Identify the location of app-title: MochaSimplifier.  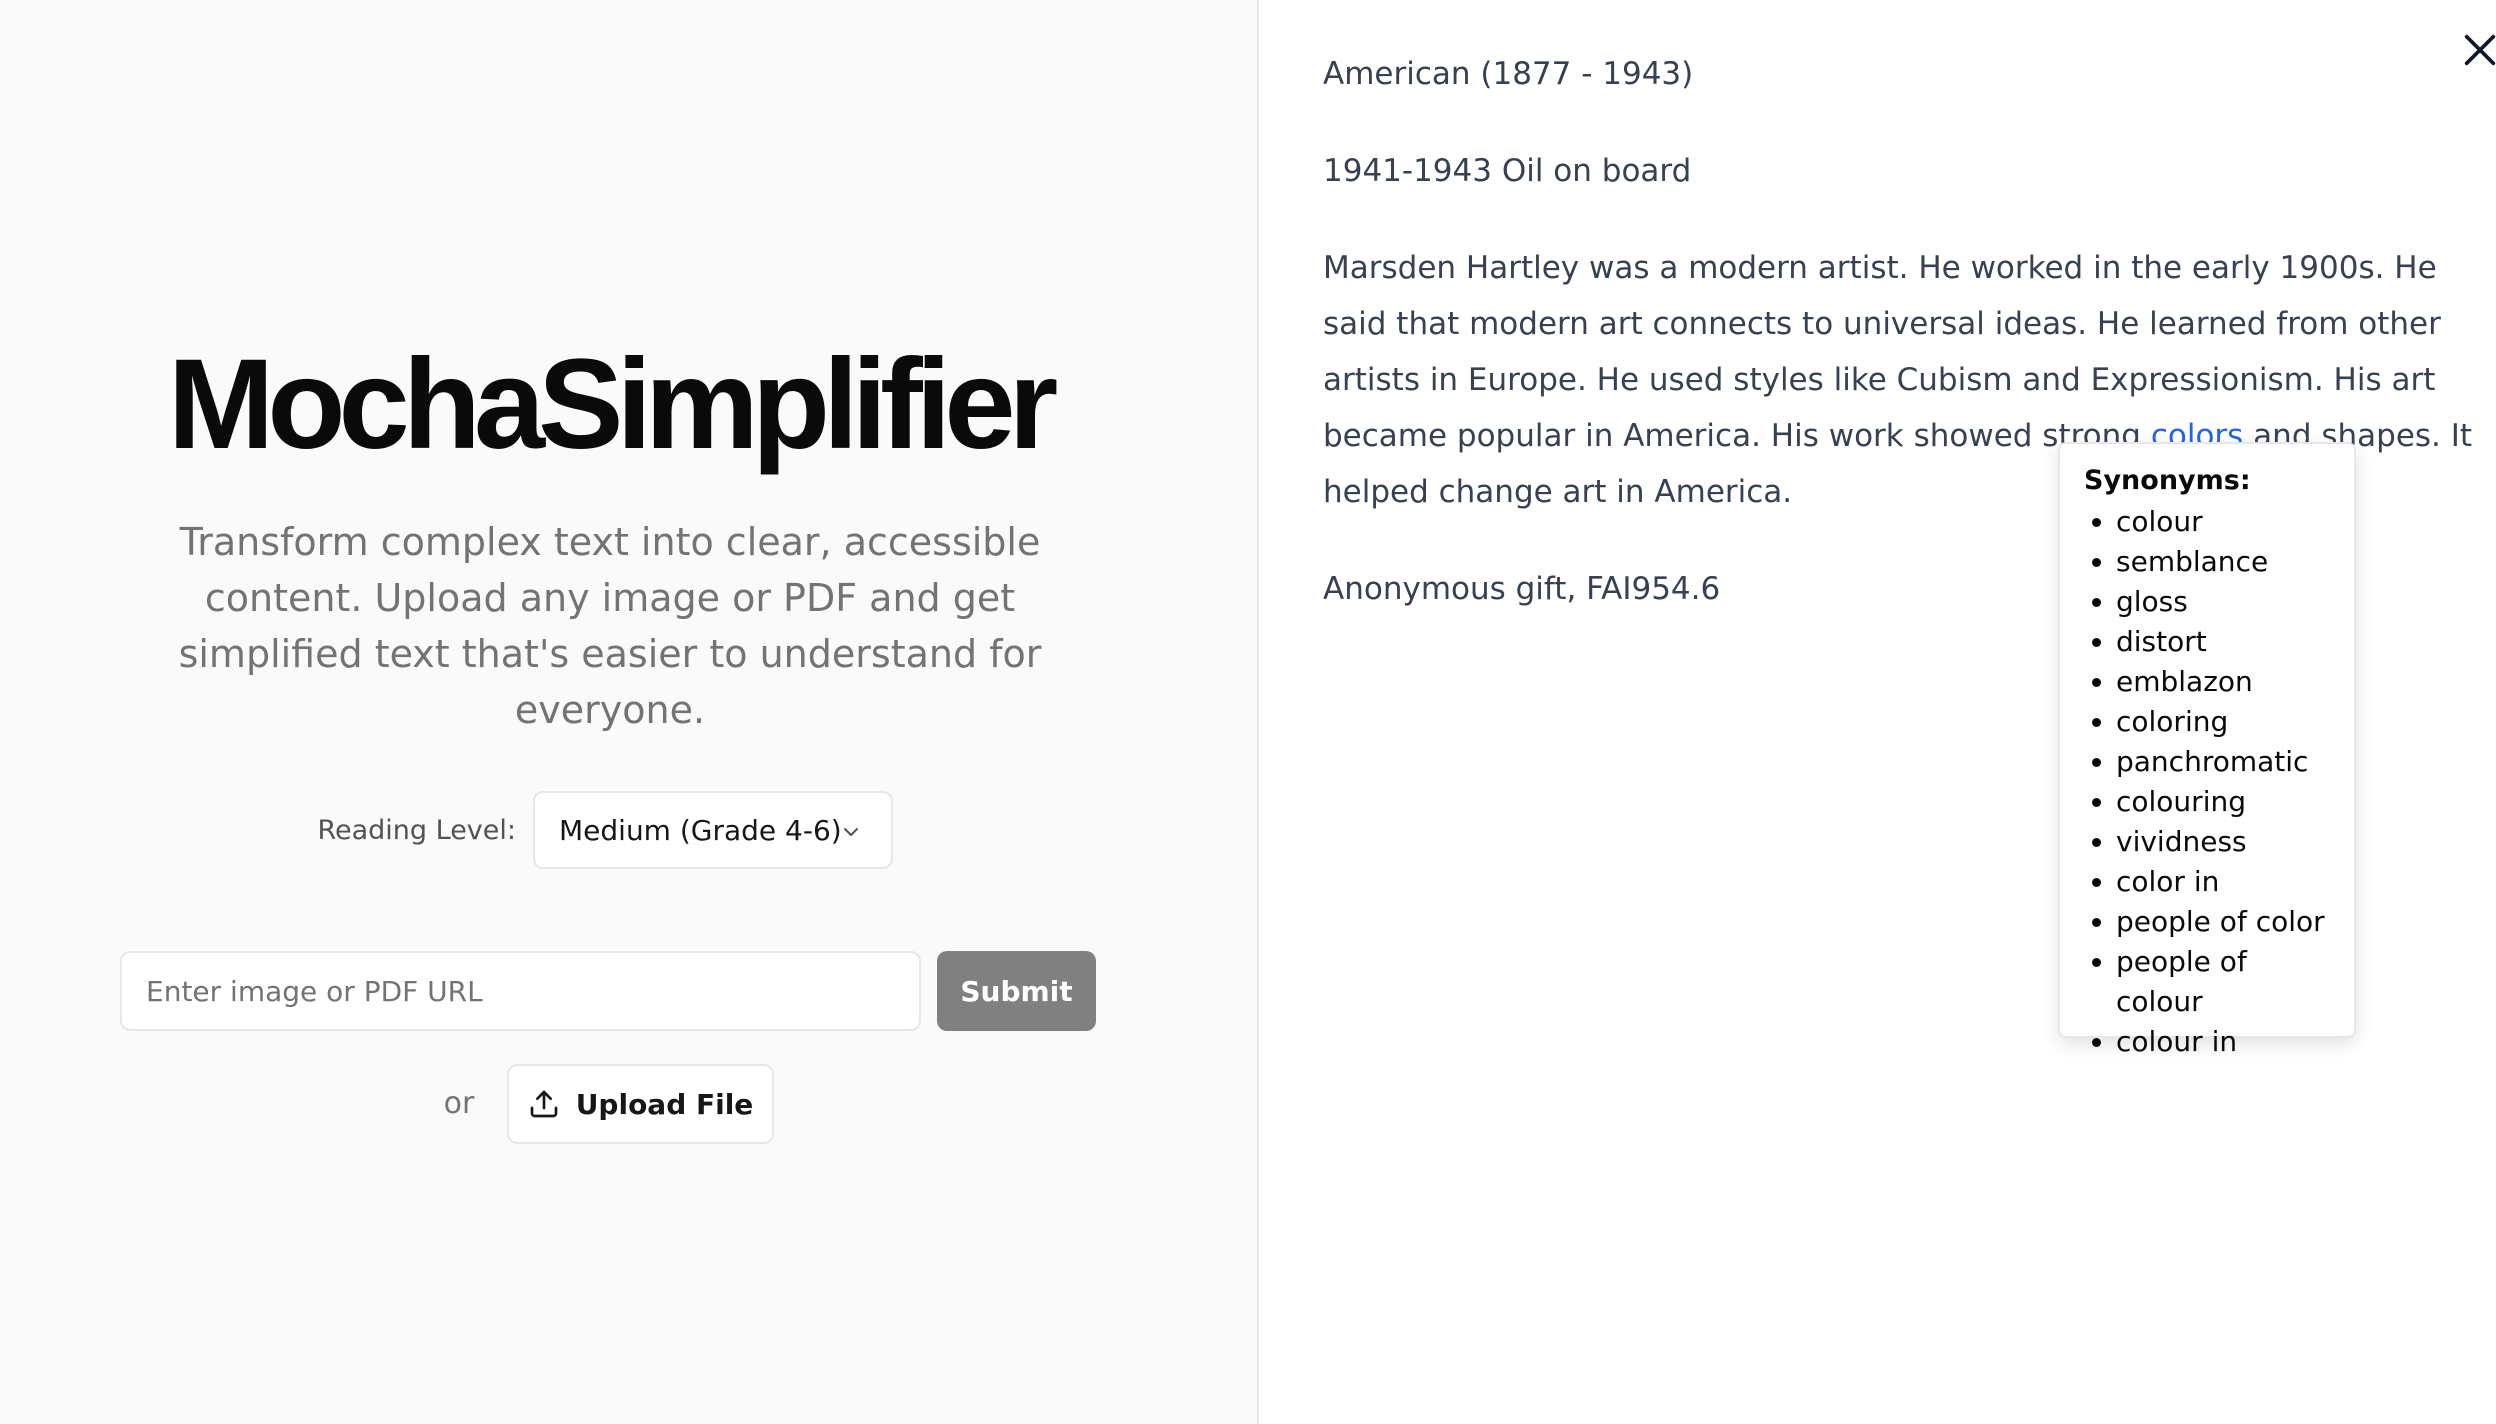
(613, 404).